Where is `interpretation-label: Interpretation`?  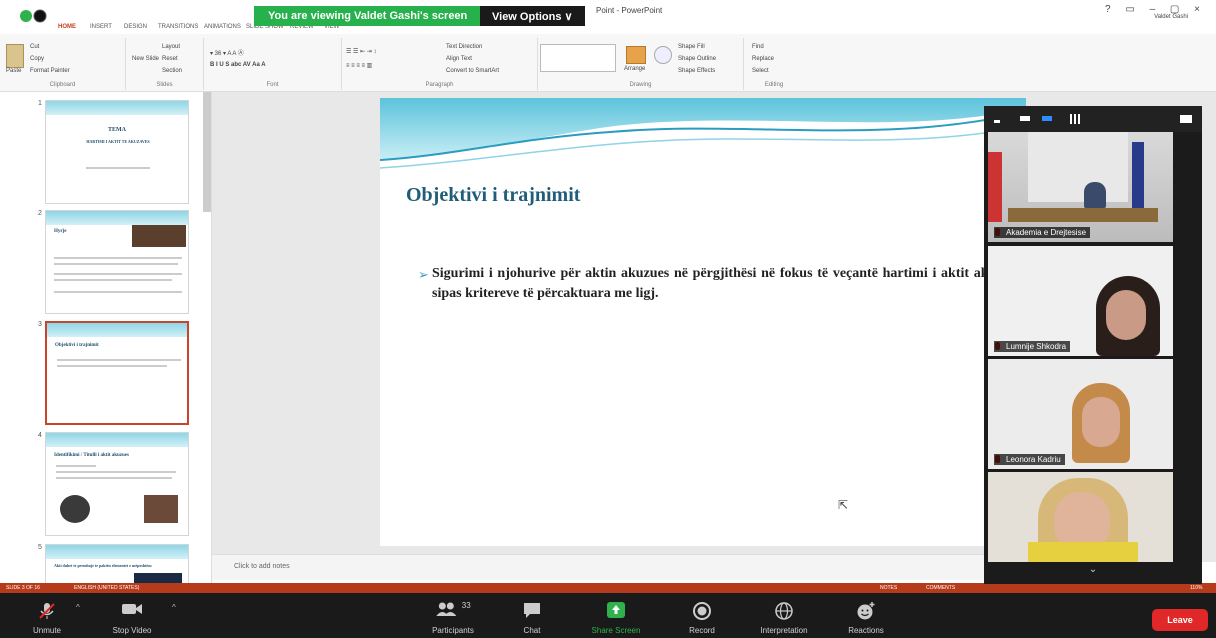 interpretation-label: Interpretation is located at coordinates (784, 630).